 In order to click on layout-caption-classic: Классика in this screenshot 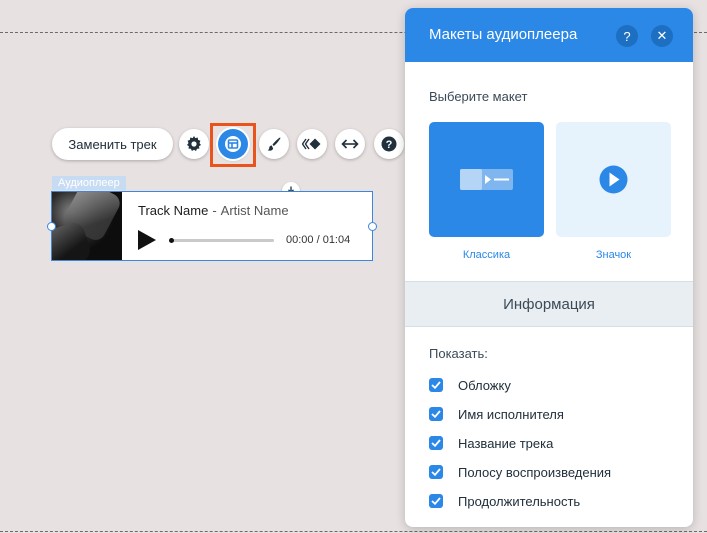, I will do `click(486, 255)`.